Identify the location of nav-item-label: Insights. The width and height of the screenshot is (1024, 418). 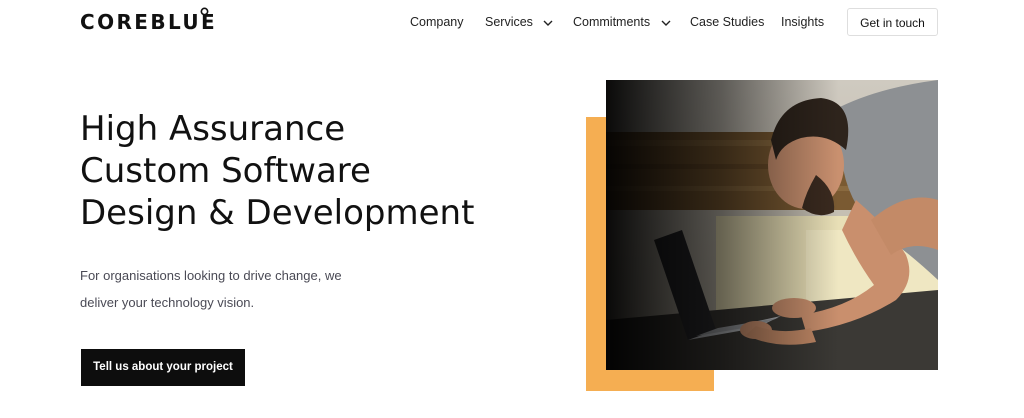
(803, 22).